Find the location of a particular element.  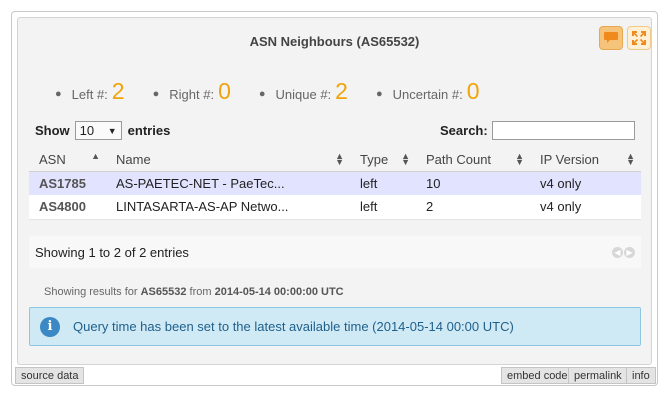

search-control: Search: is located at coordinates (537, 130).